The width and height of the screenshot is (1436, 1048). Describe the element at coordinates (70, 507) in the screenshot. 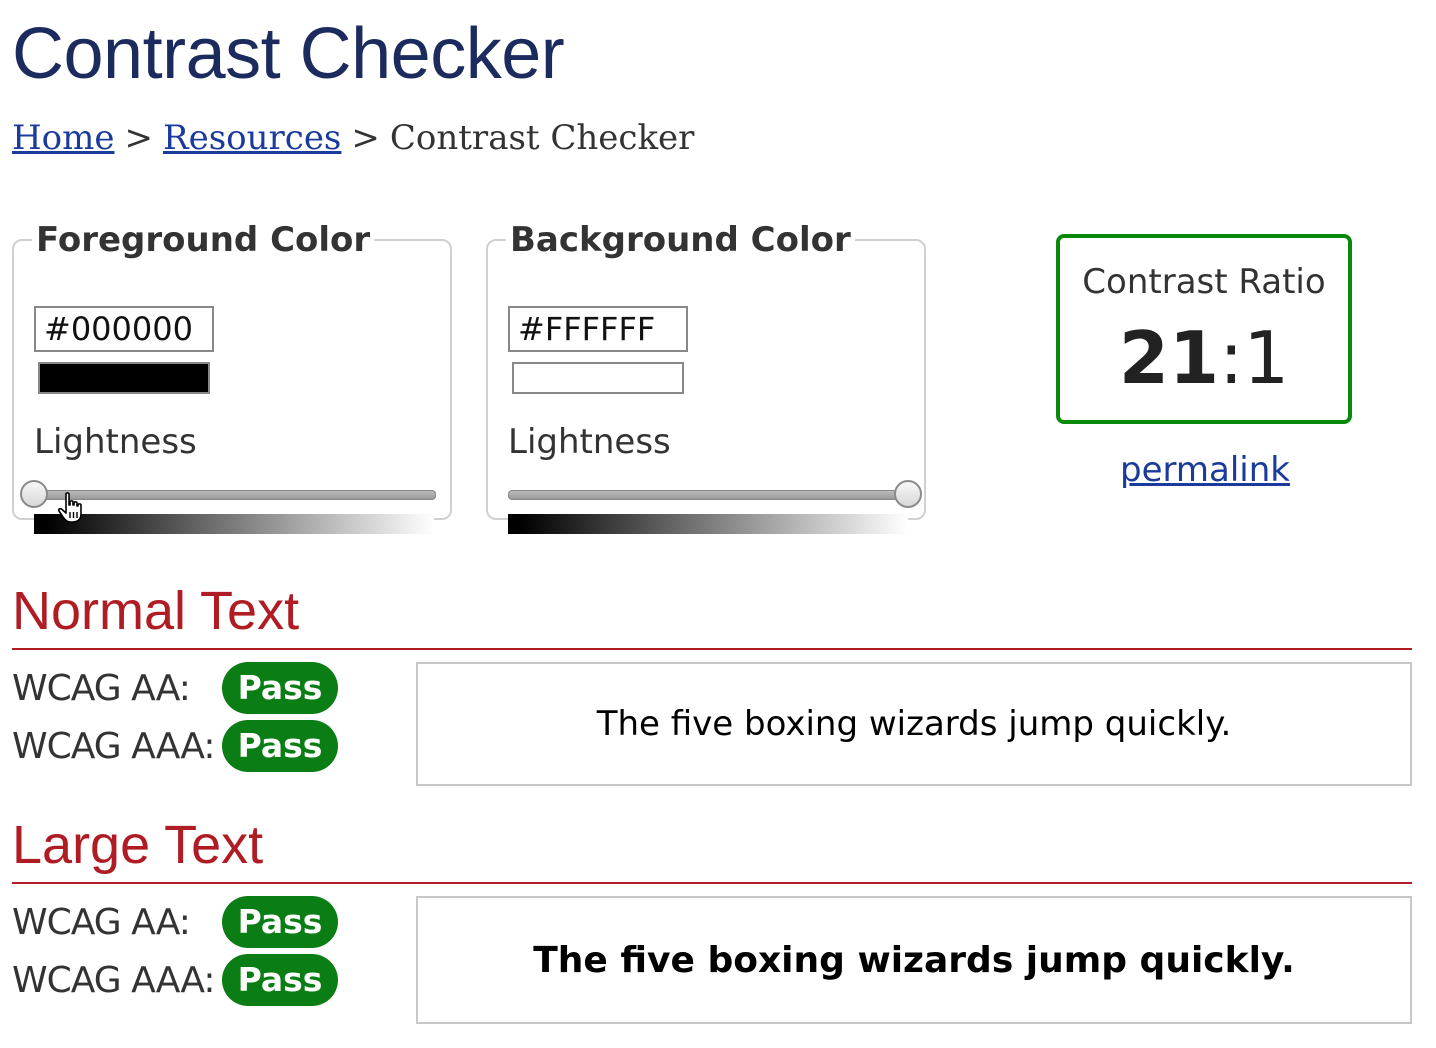

I see `pointer-hand-cursor-icon` at that location.